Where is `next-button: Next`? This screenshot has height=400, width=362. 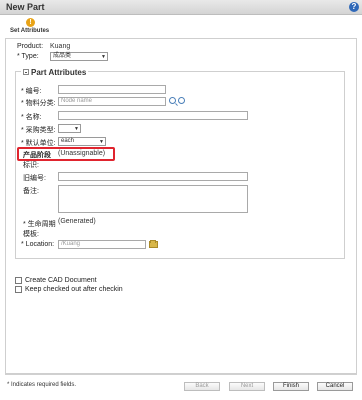 next-button: Next is located at coordinates (247, 386).